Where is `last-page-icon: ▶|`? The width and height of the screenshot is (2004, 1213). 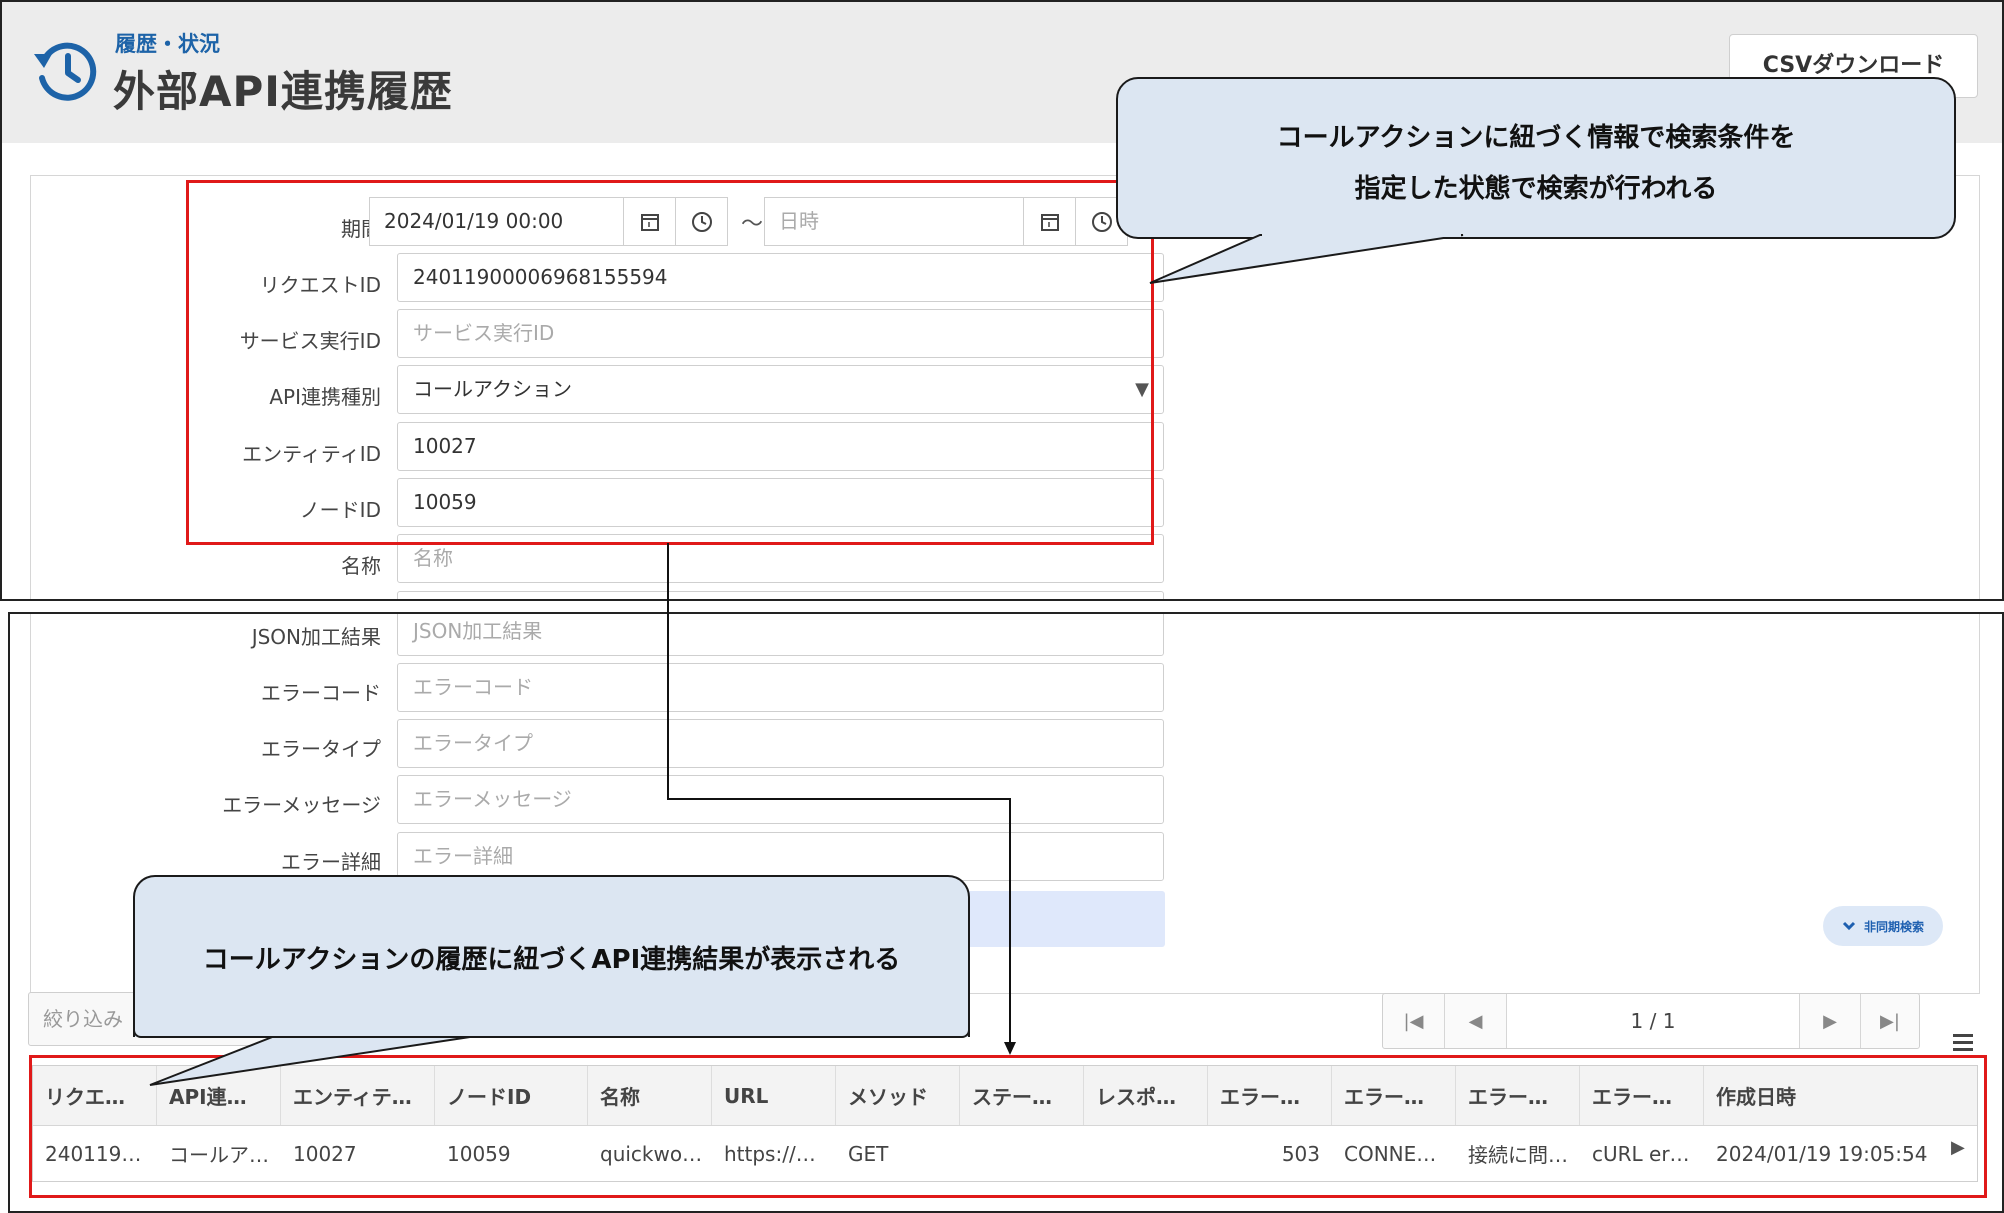
last-page-icon: ▶| is located at coordinates (1890, 1021).